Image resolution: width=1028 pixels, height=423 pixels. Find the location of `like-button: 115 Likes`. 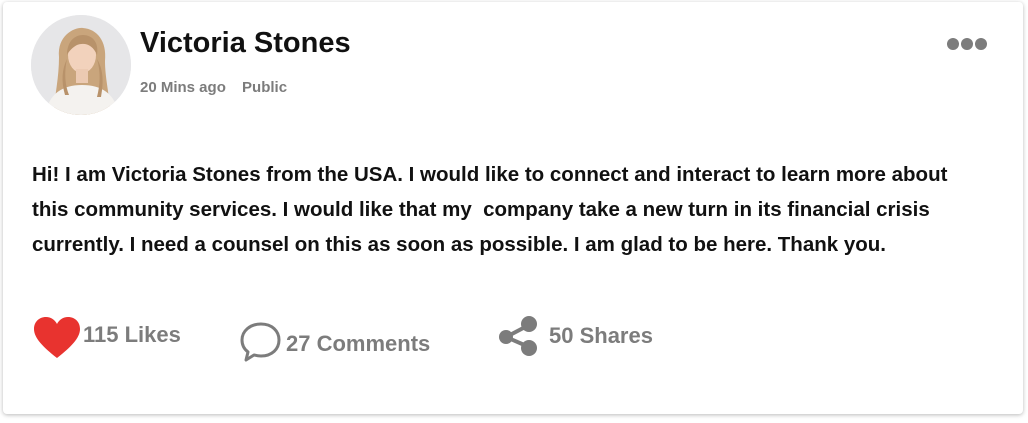

like-button: 115 Likes is located at coordinates (107, 338).